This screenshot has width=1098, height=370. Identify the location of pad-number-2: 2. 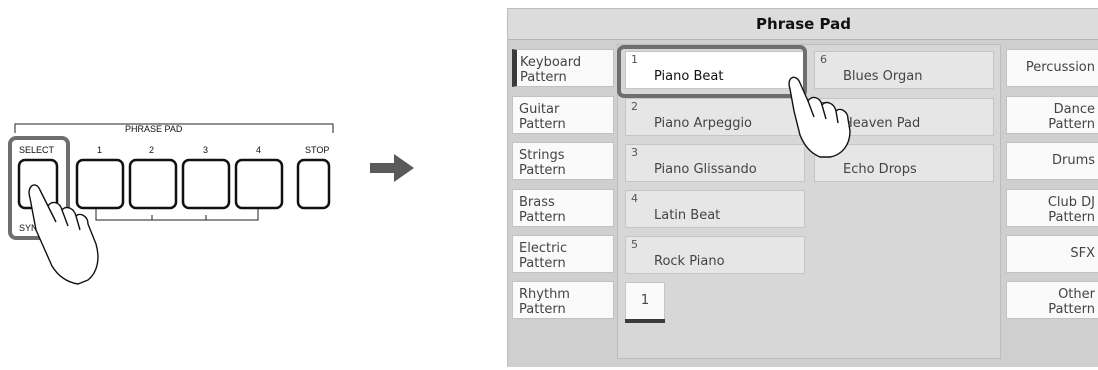
(151, 150).